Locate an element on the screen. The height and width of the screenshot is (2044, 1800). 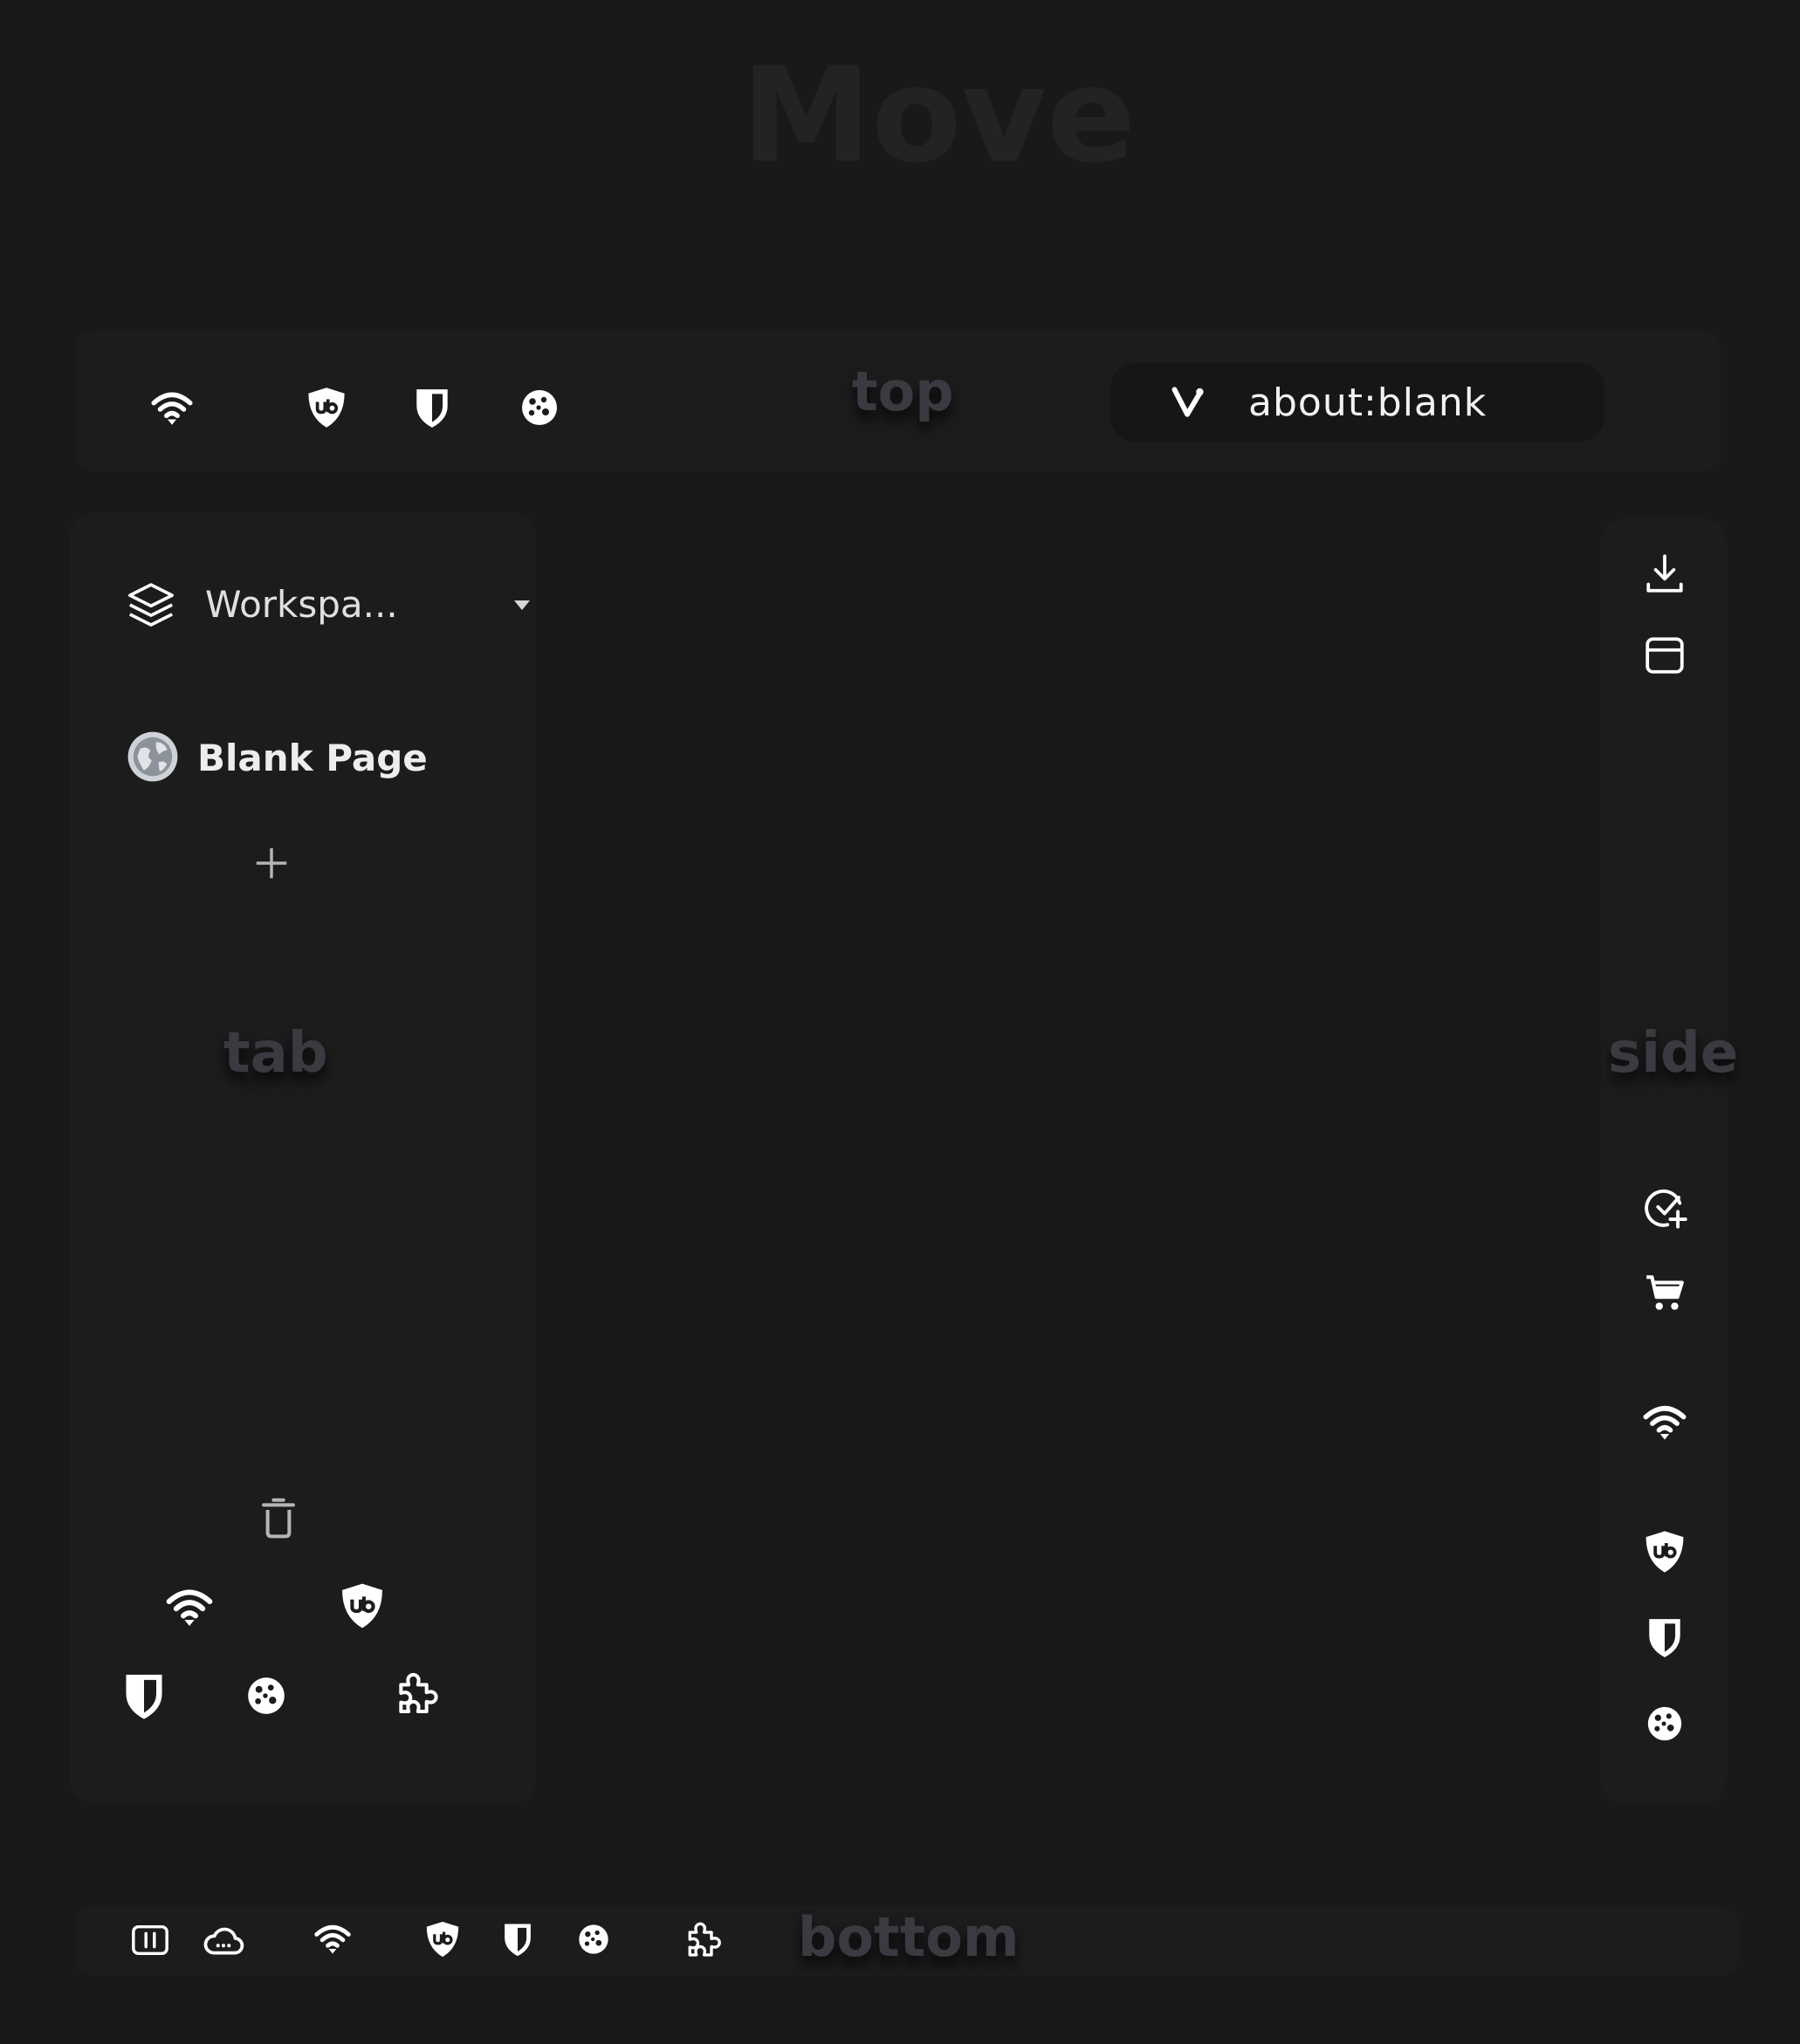
panel-toggle-icon is located at coordinates (150, 1940).